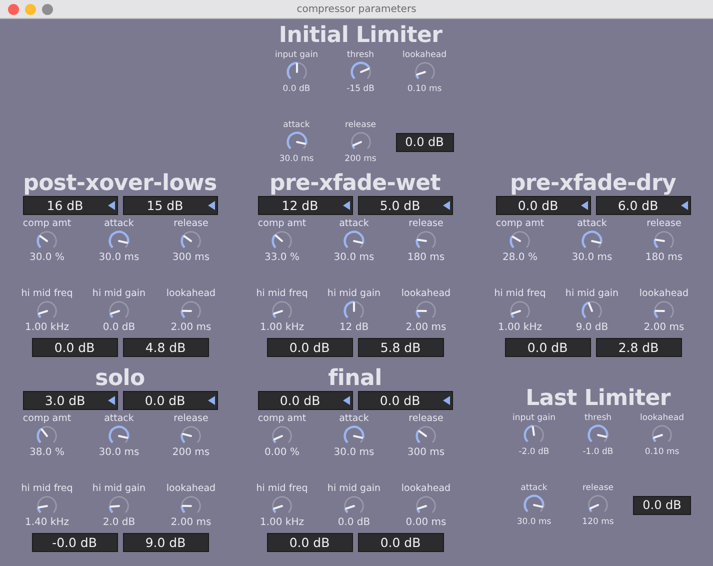 This screenshot has width=713, height=566. Describe the element at coordinates (165, 542) in the screenshot. I see `number-box: 9.0 dB` at that location.